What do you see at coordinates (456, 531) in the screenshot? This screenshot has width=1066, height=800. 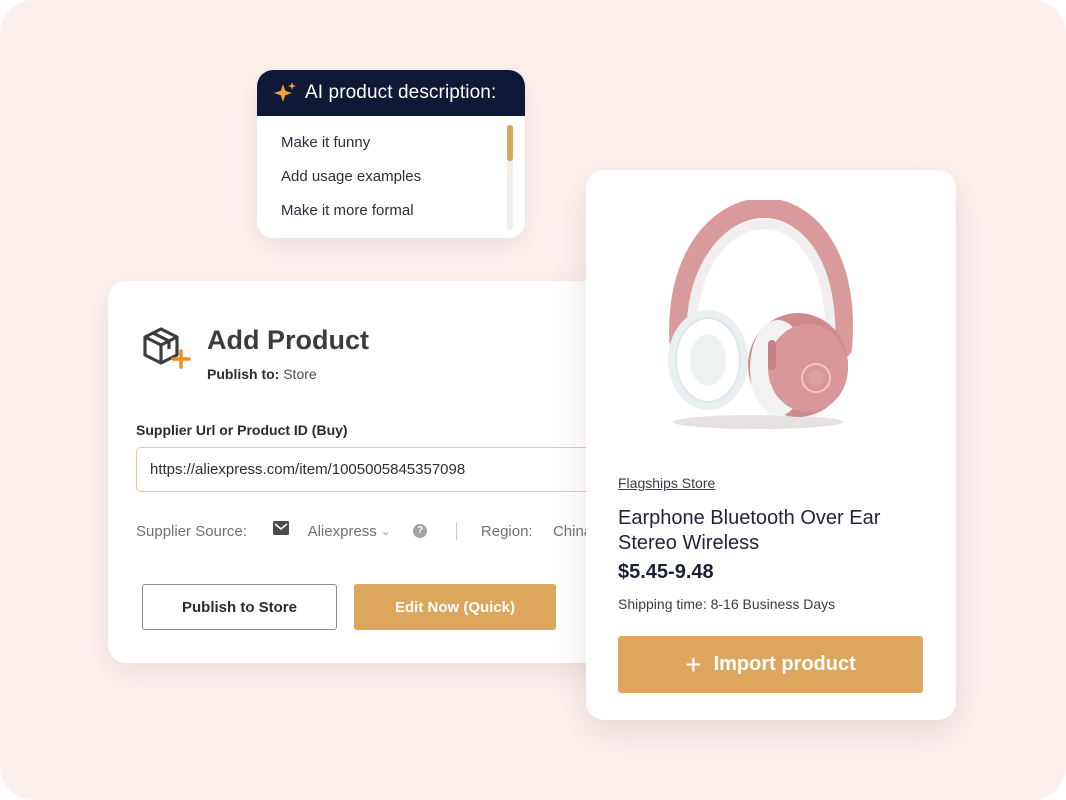 I see `divider` at bounding box center [456, 531].